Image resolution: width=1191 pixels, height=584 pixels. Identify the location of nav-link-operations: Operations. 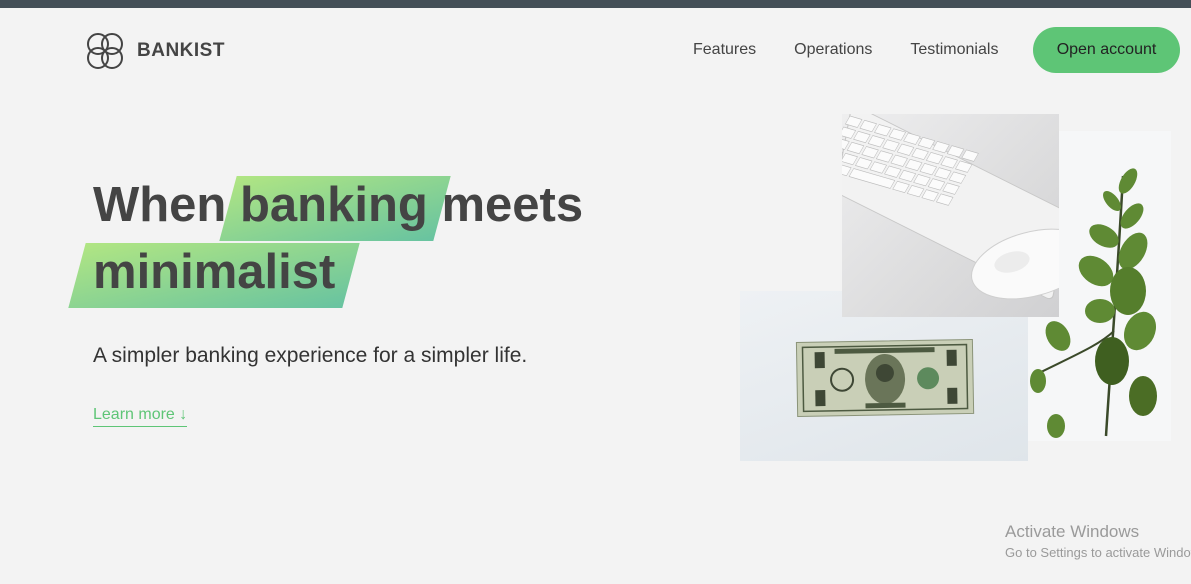
(833, 50).